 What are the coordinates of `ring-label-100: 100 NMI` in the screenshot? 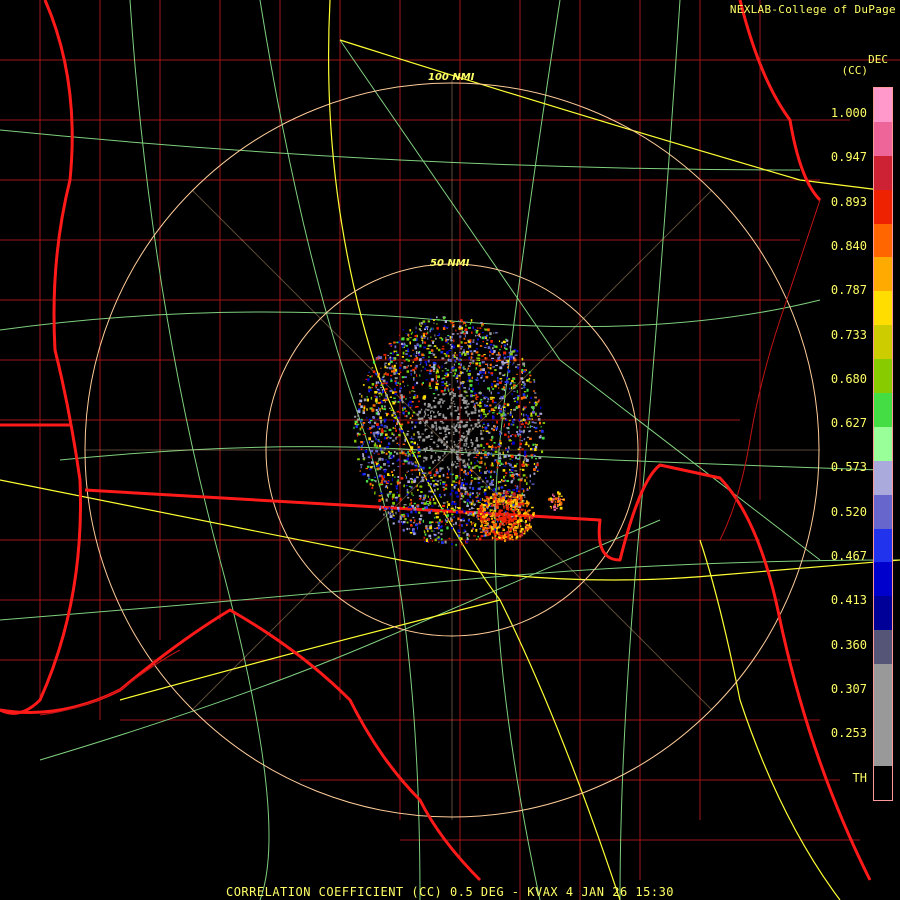 It's located at (451, 77).